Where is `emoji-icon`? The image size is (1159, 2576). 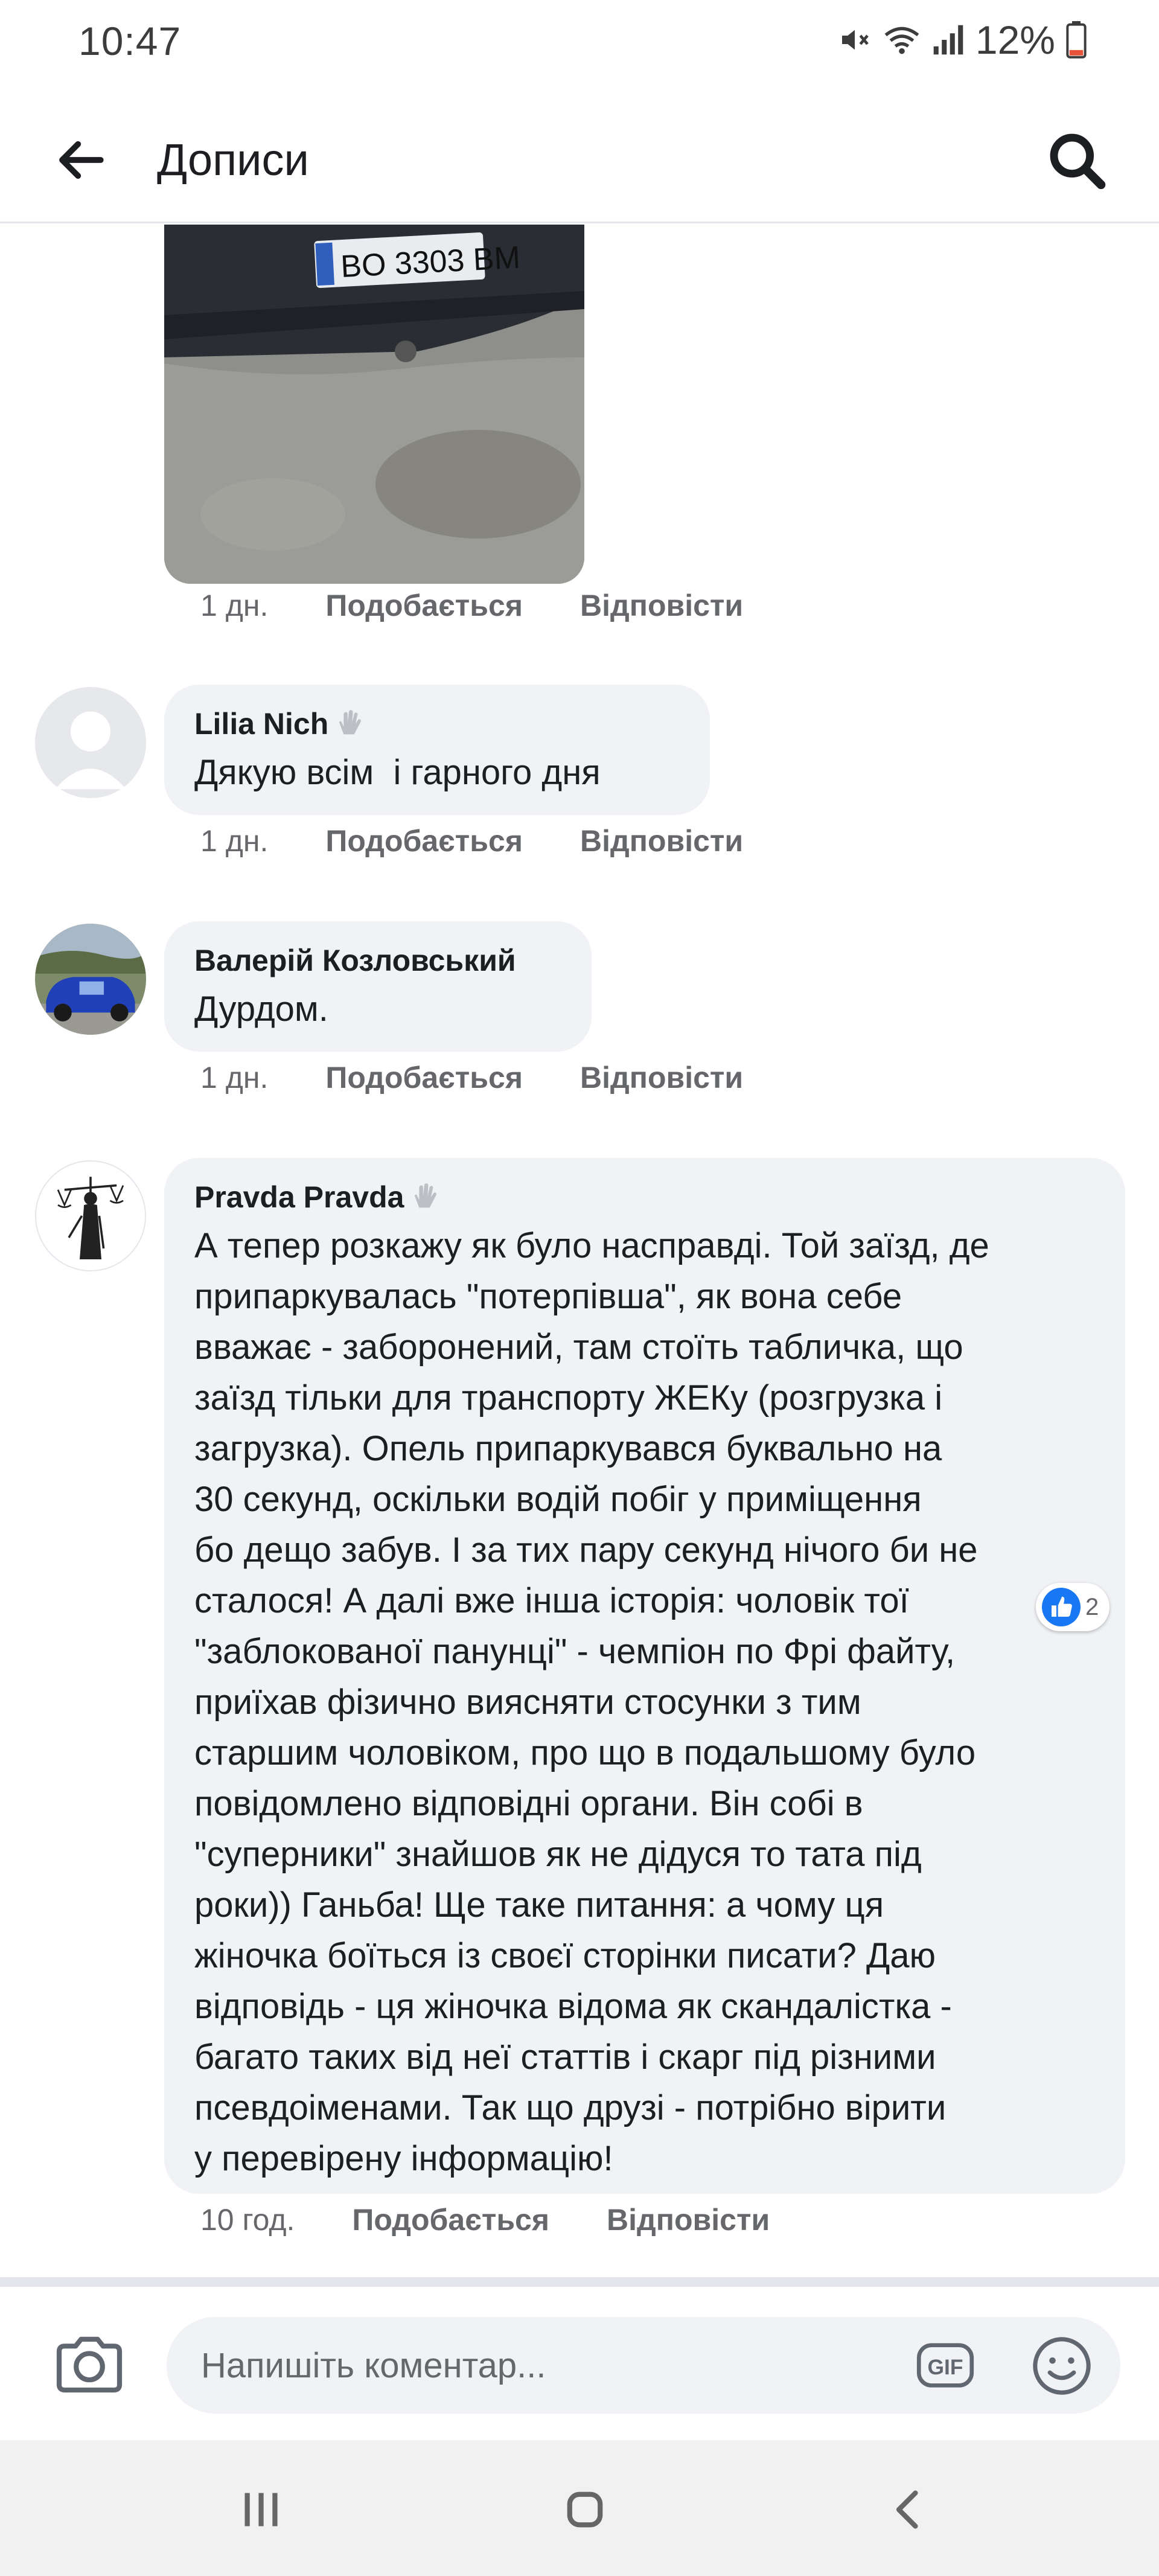
emoji-icon is located at coordinates (1062, 2366).